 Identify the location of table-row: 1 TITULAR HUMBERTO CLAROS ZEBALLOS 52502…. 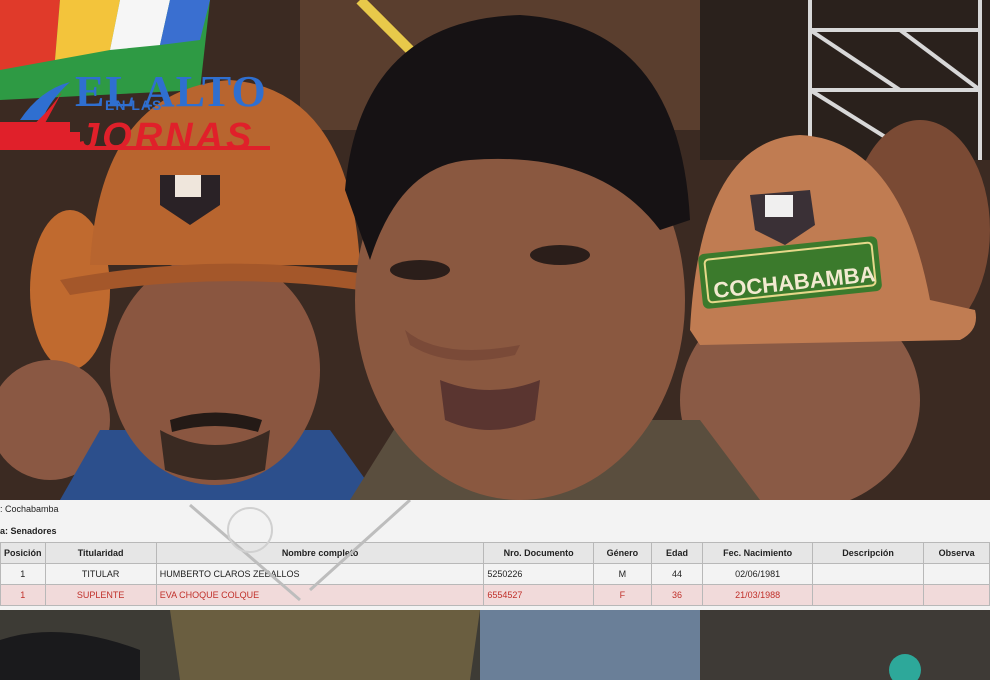
(495, 574).